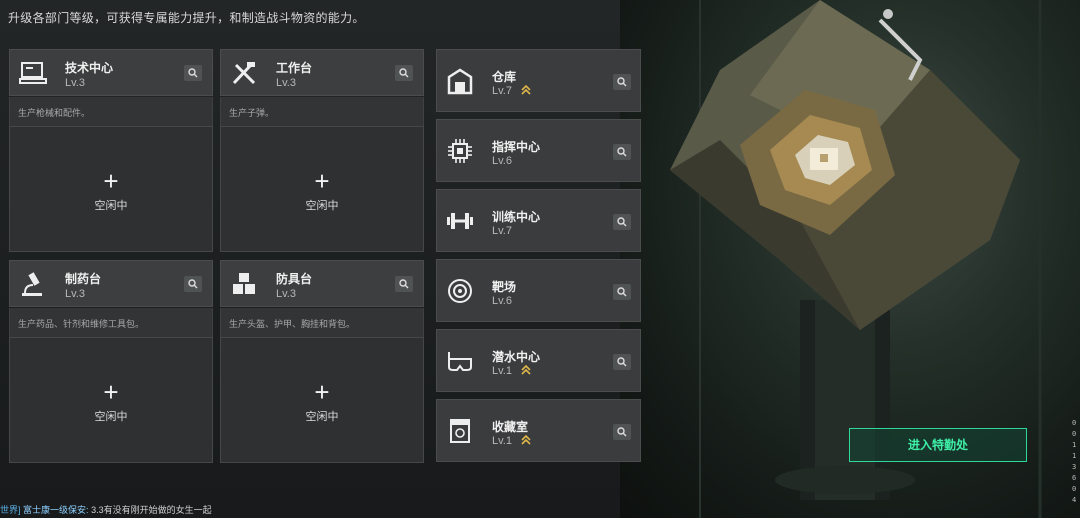 This screenshot has height=518, width=1080. Describe the element at coordinates (460, 151) in the screenshot. I see `chip-icon` at that location.